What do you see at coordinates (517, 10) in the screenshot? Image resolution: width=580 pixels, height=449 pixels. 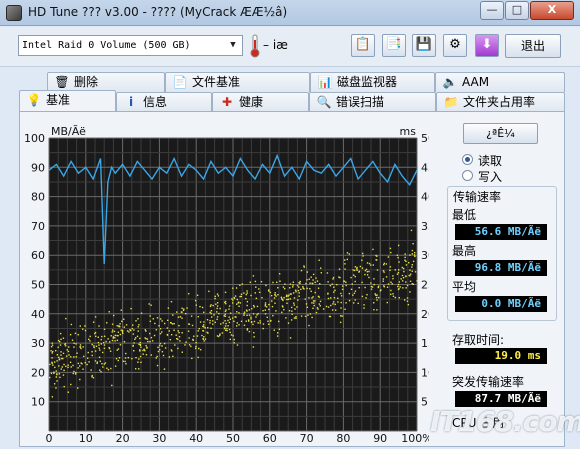 I see `maximize-button: □` at bounding box center [517, 10].